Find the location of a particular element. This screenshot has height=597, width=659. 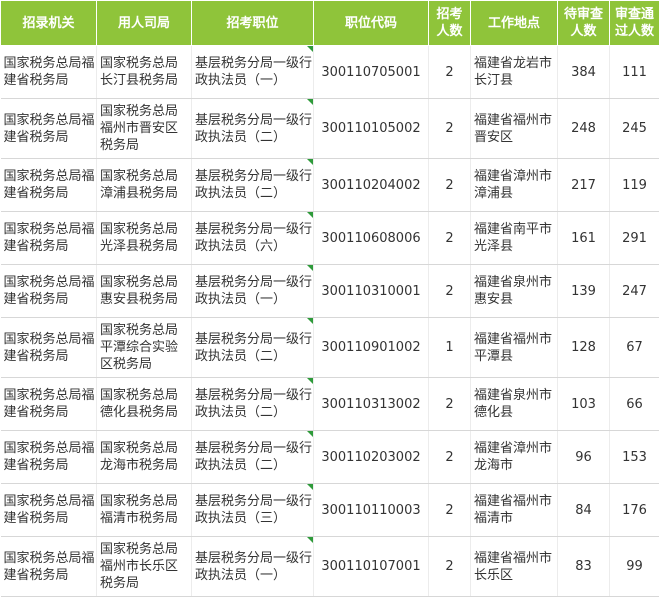

cell-bureau-text: 国家税务总局漳浦县税务局 is located at coordinates (139, 185).